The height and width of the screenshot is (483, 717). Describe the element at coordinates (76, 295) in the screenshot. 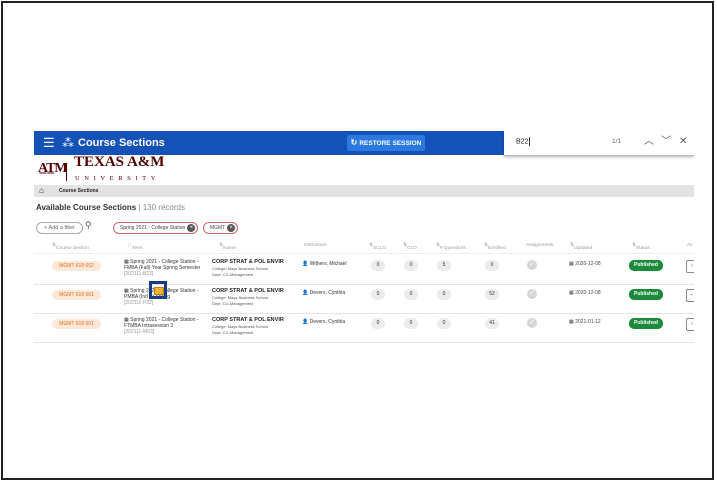

I see `course-section-badge: MGMT 618 661` at that location.